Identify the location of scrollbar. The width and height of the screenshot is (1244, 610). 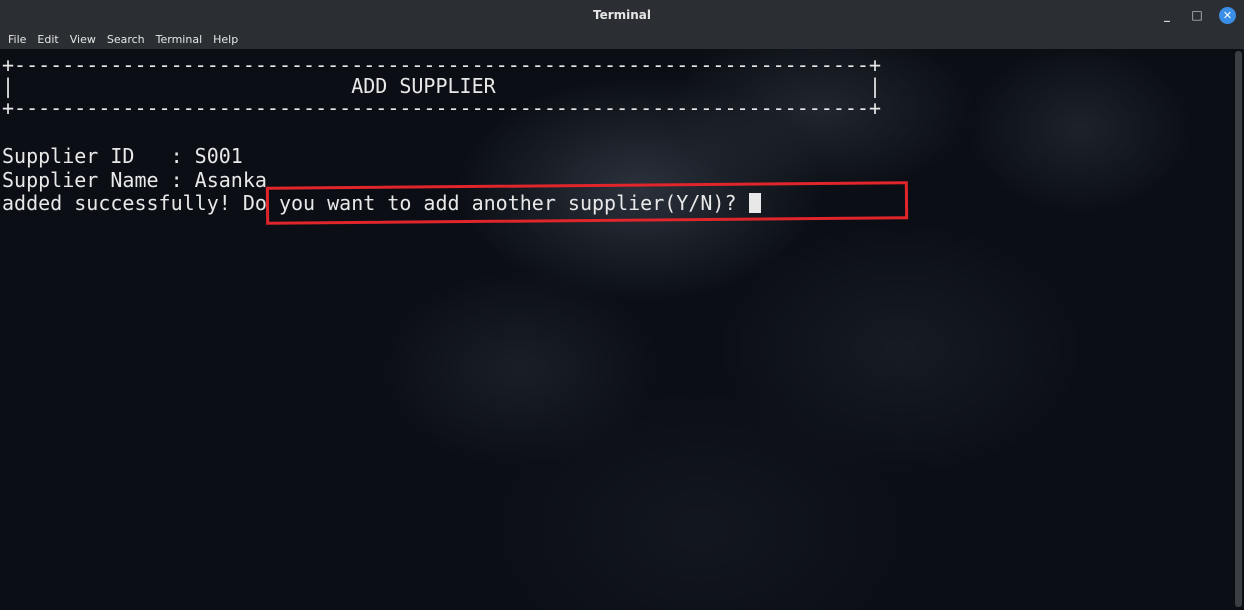
(1238, 329).